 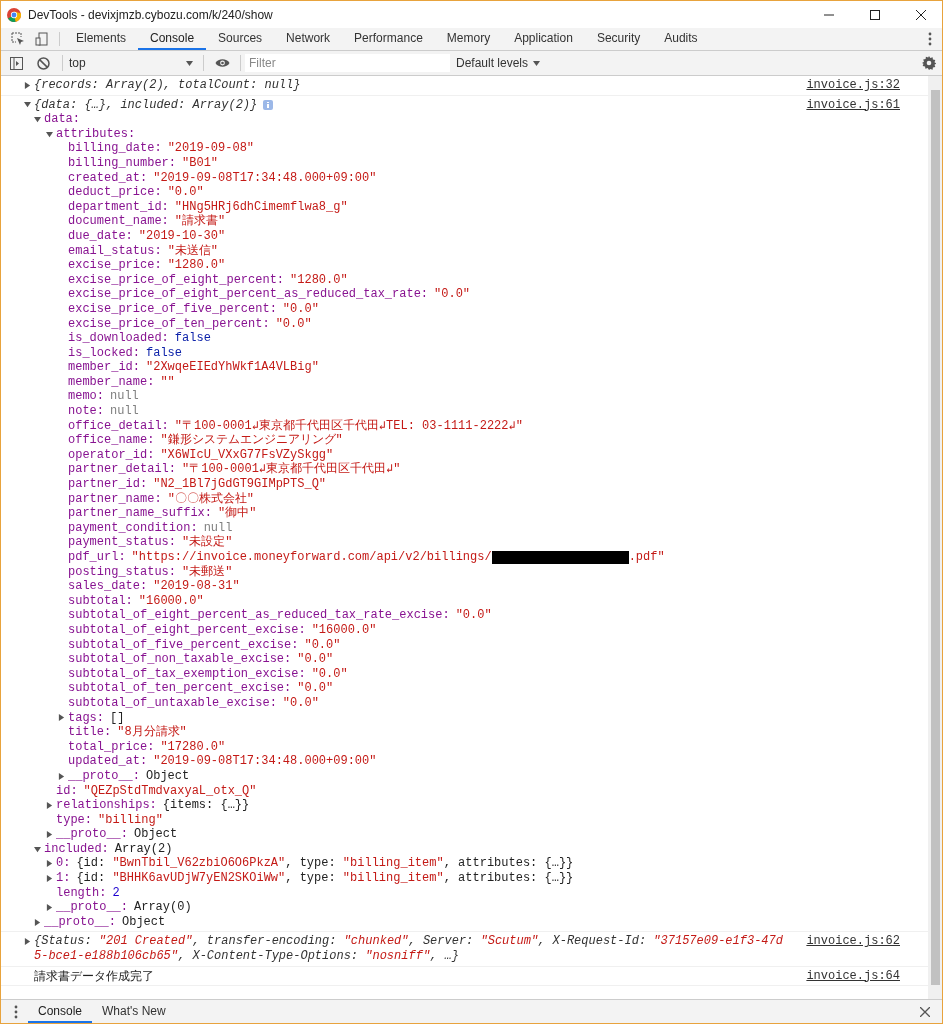 I want to click on property-value: "2XwqeEIEdYhWkf1A4VLBig", so click(x=232, y=367).